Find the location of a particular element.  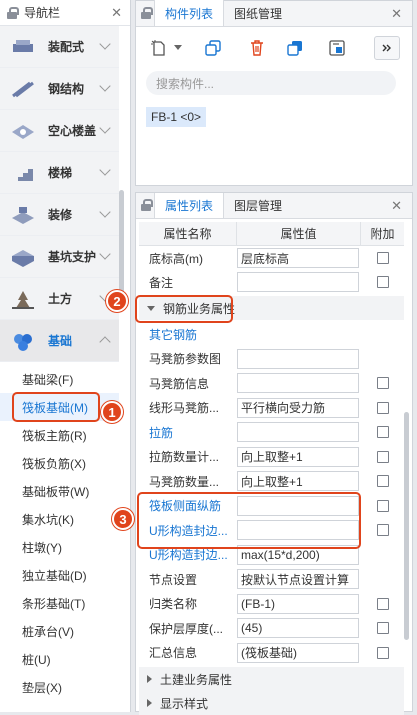

nav-category-7: 基础 is located at coordinates (59, 341).